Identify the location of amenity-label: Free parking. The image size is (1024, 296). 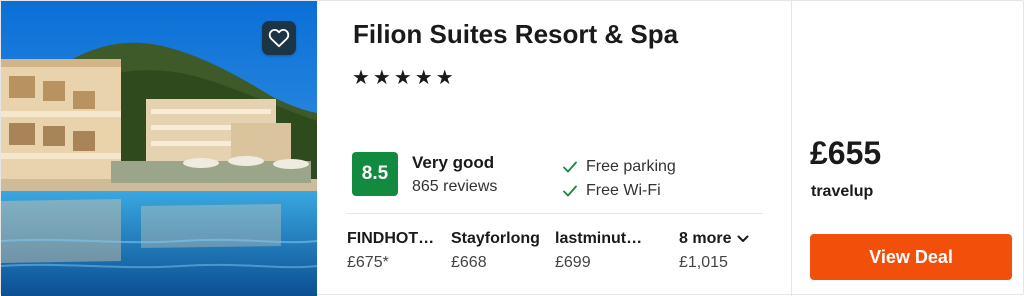
(631, 166).